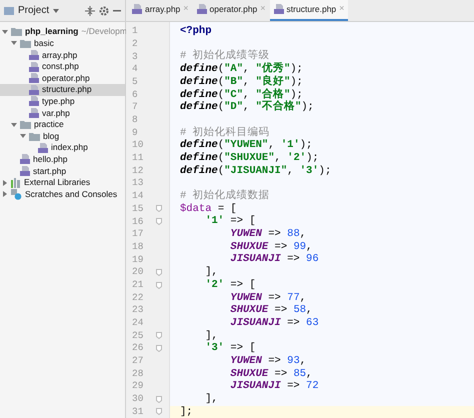 This screenshot has width=474, height=418. What do you see at coordinates (137, 221) in the screenshot?
I see `line-number: 16` at bounding box center [137, 221].